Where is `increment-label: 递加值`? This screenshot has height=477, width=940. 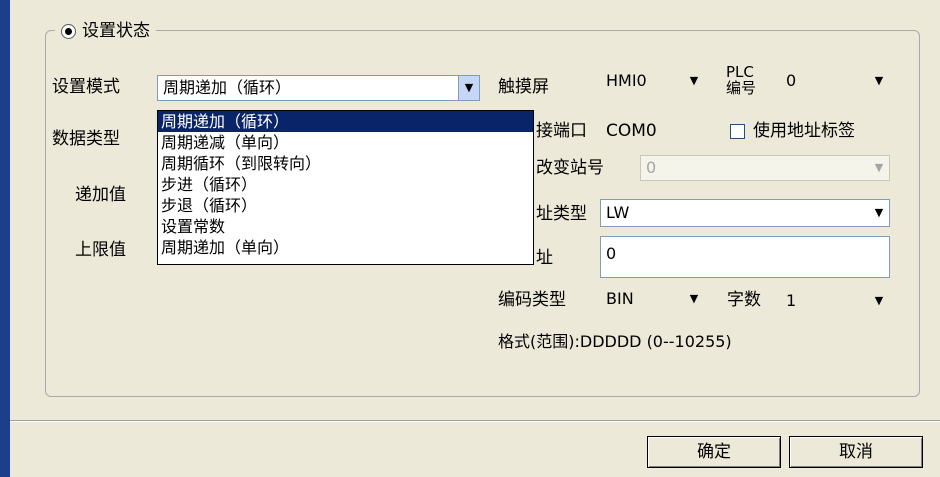
increment-label: 递加值 is located at coordinates (100, 195).